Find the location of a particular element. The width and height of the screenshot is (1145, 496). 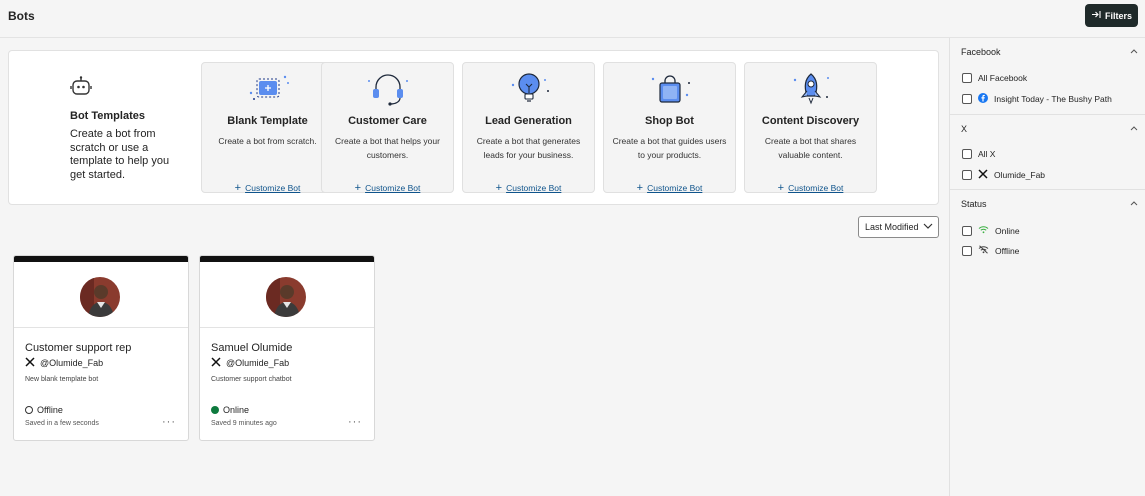

template-description: Create a bot from scratch. is located at coordinates (267, 141).